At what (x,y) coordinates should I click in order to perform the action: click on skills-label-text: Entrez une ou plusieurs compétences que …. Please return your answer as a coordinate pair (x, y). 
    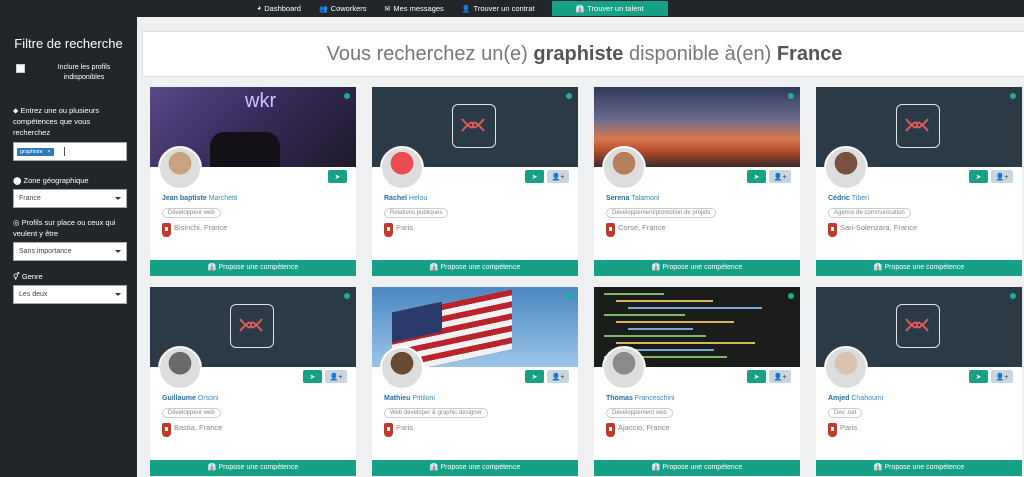
    Looking at the image, I should click on (56, 121).